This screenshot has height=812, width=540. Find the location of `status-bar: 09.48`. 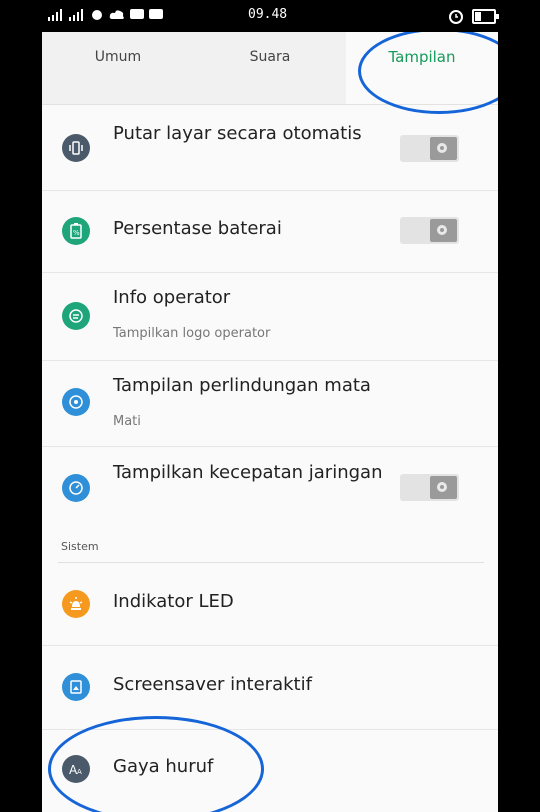

status-bar: 09.48 is located at coordinates (270, 16).